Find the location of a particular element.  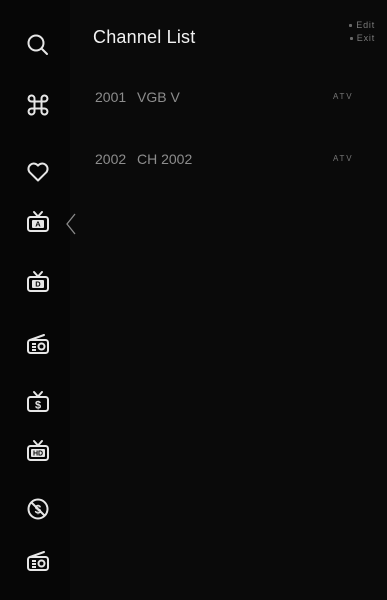

page-title: Channel List is located at coordinates (144, 37).